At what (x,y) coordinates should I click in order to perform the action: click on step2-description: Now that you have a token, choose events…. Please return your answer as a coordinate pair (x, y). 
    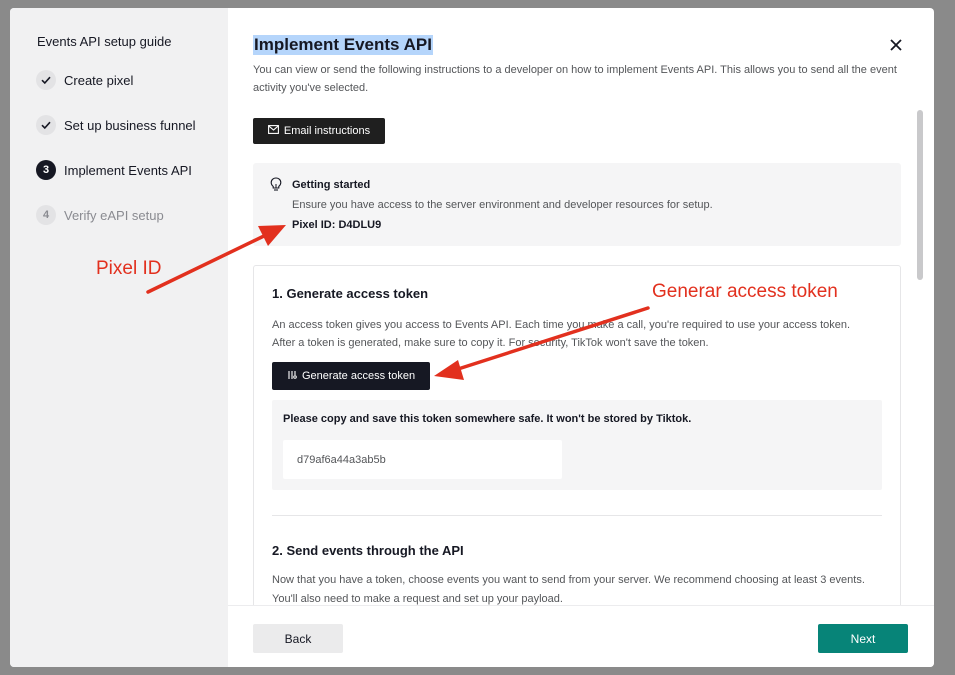
    Looking at the image, I should click on (568, 589).